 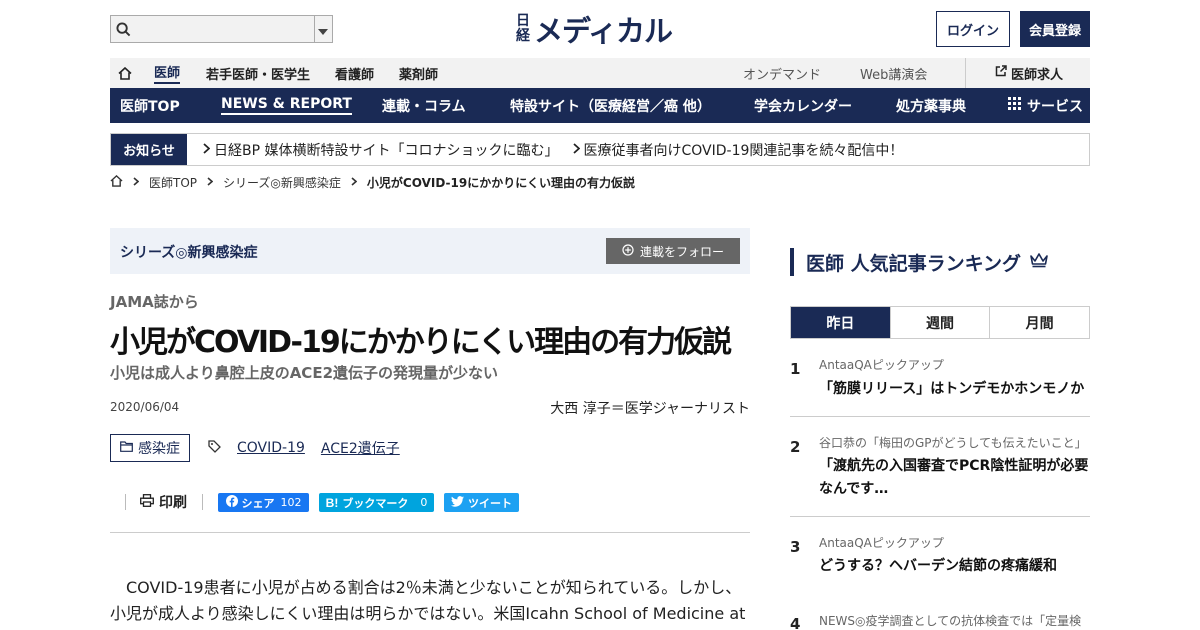 I want to click on primary-nav: 医師 若手医師・医学生 看護師 薬剤師 オンデマンド Web講演会 医師求人, so click(x=600, y=73).